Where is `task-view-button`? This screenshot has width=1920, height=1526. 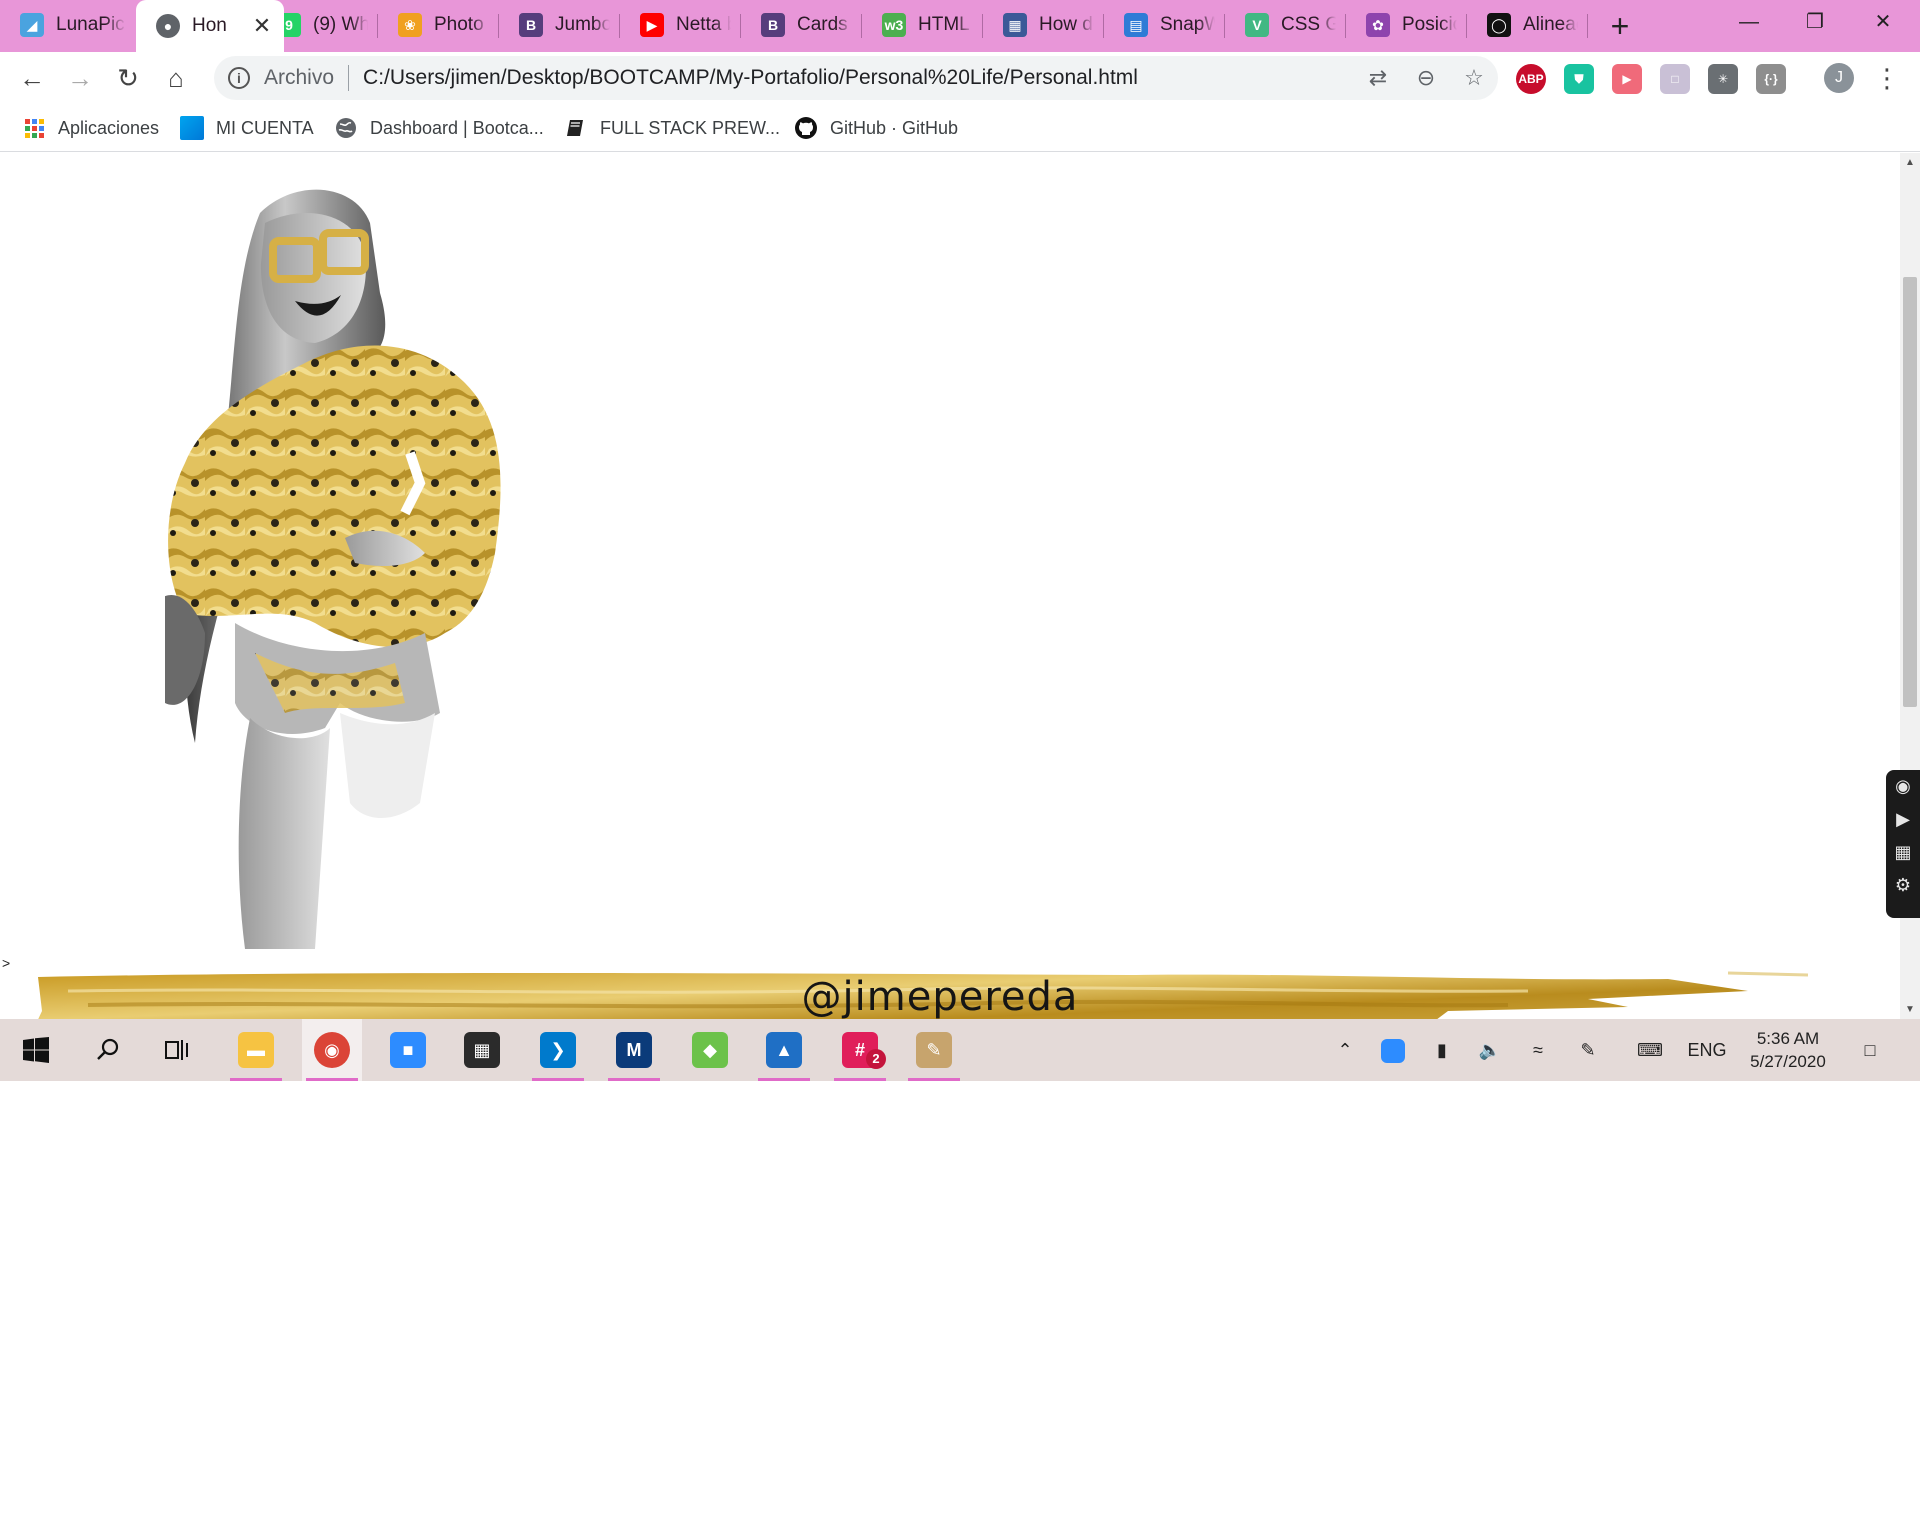
task-view-button is located at coordinates (178, 1050).